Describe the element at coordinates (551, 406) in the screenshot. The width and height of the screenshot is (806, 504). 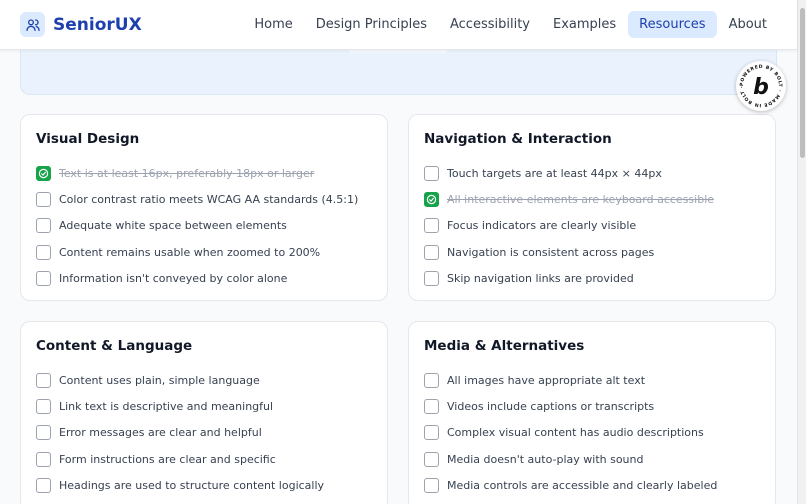
I see `item-label: Videos include captions or transcripts` at that location.